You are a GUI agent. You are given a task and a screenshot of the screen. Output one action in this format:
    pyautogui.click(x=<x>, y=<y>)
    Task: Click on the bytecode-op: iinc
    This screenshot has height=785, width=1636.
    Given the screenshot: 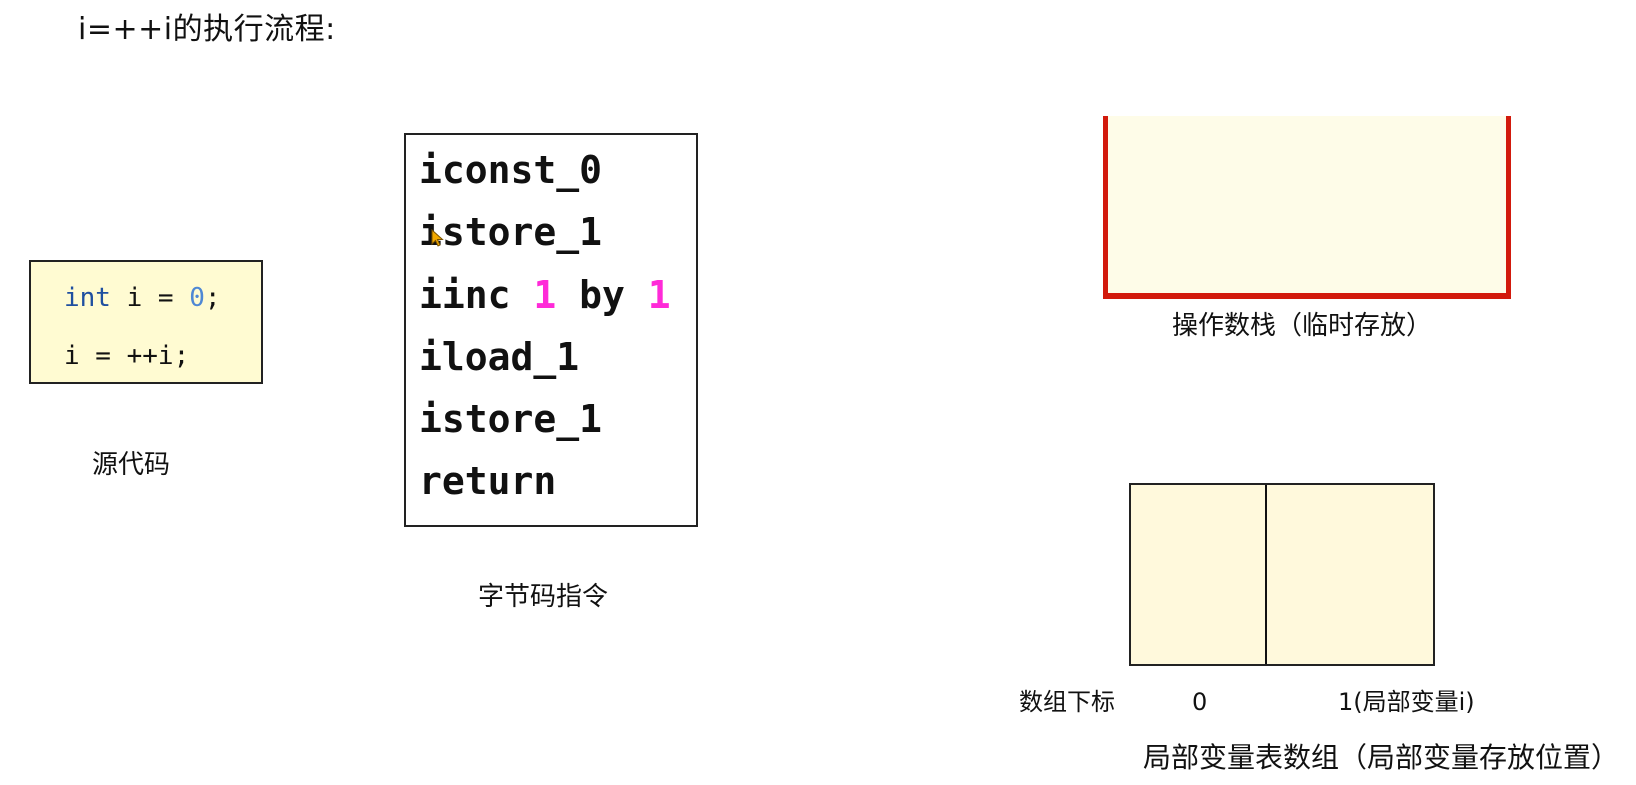 What is the action you would take?
    pyautogui.click(x=476, y=295)
    